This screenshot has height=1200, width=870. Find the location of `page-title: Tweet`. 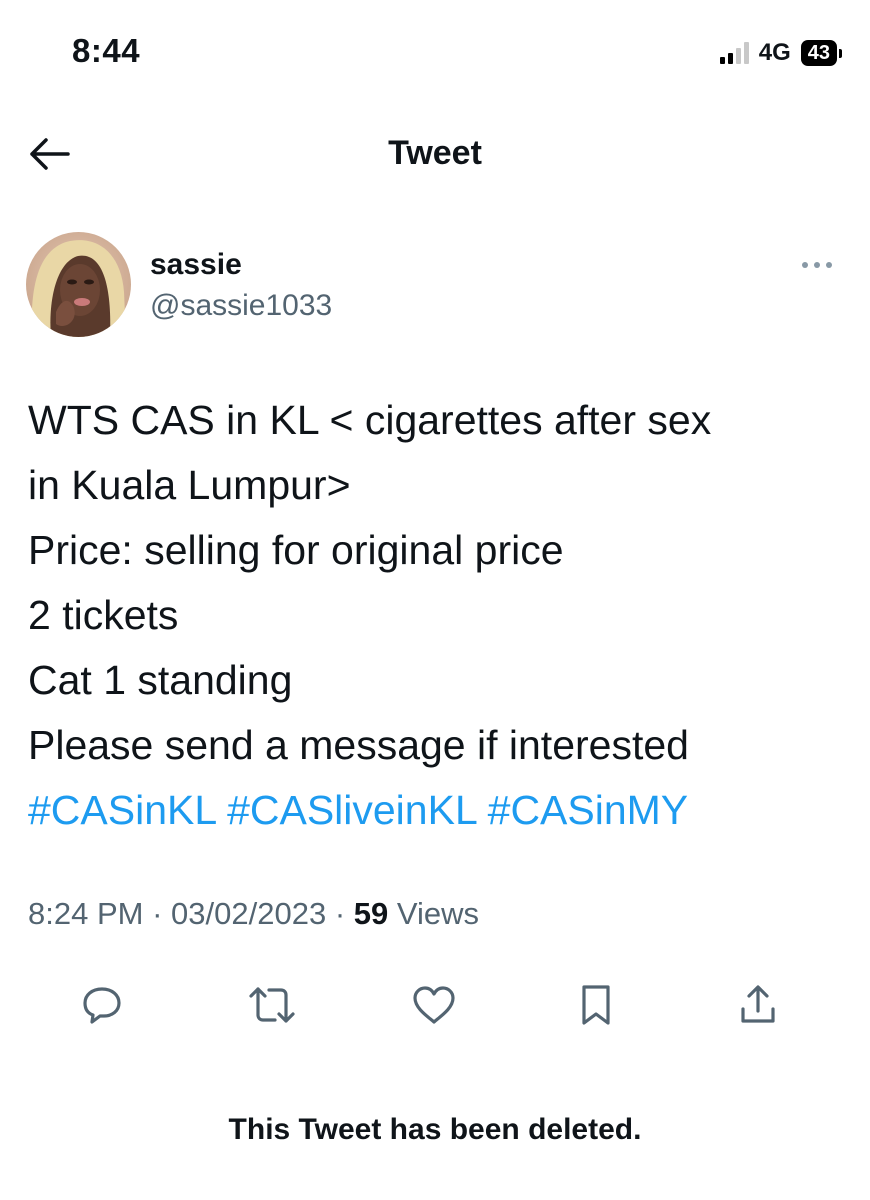

page-title: Tweet is located at coordinates (435, 153).